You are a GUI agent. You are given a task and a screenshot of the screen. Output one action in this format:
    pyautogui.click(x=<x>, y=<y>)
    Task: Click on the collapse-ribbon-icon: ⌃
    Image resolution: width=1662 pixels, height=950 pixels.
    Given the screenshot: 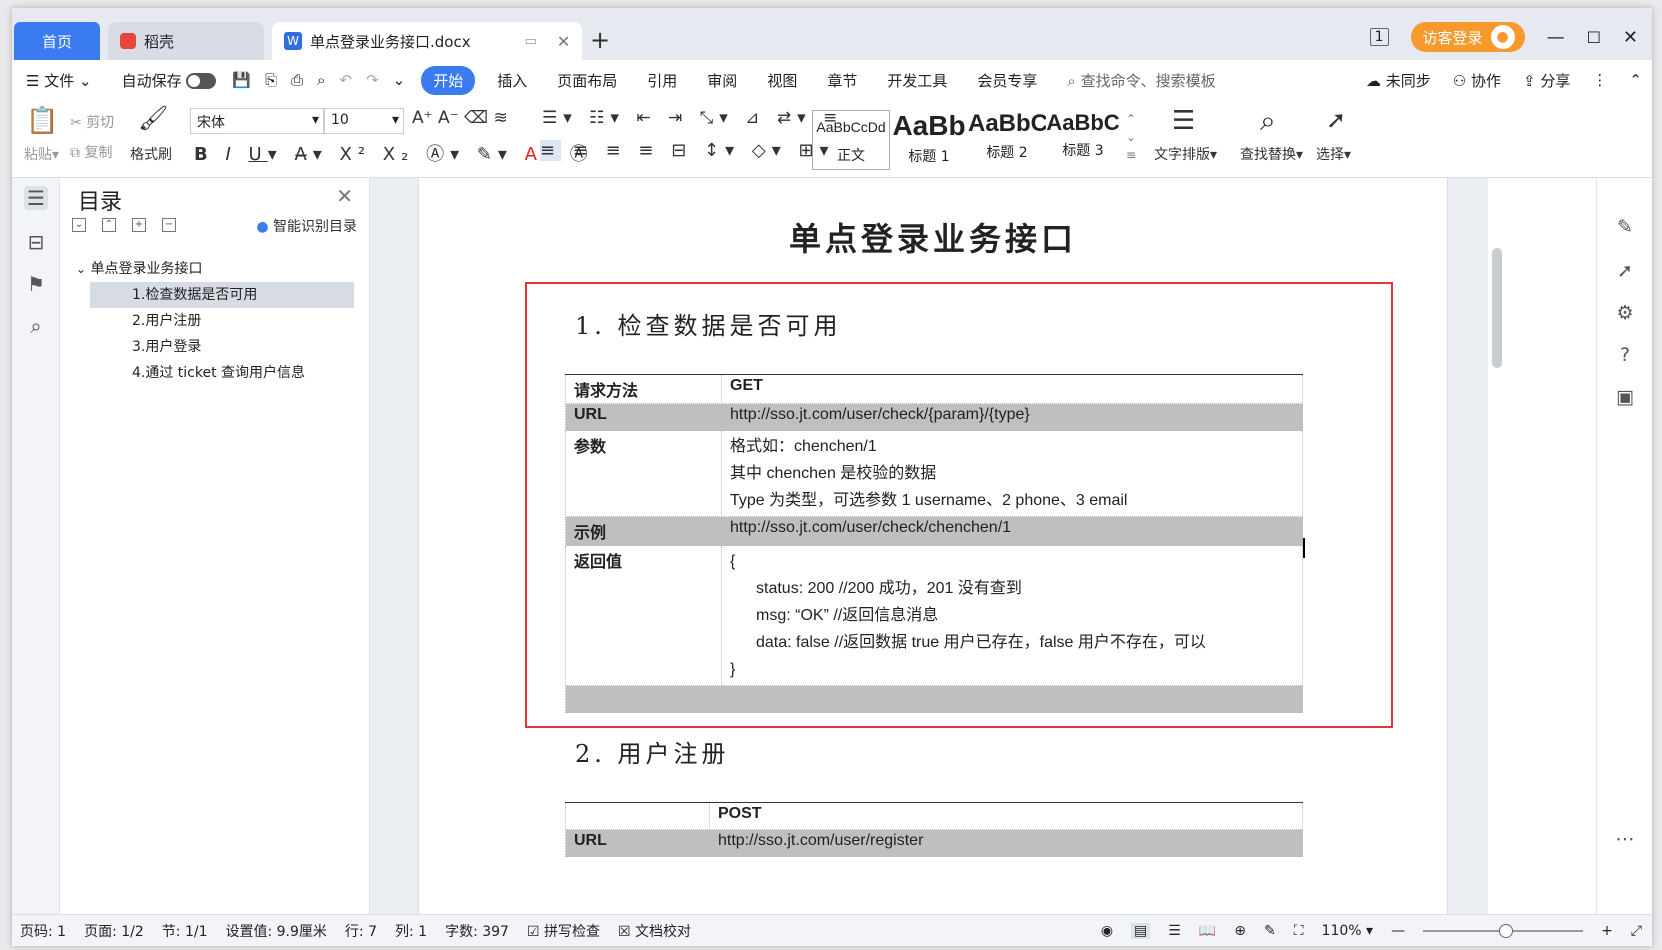 What is the action you would take?
    pyautogui.click(x=1635, y=80)
    